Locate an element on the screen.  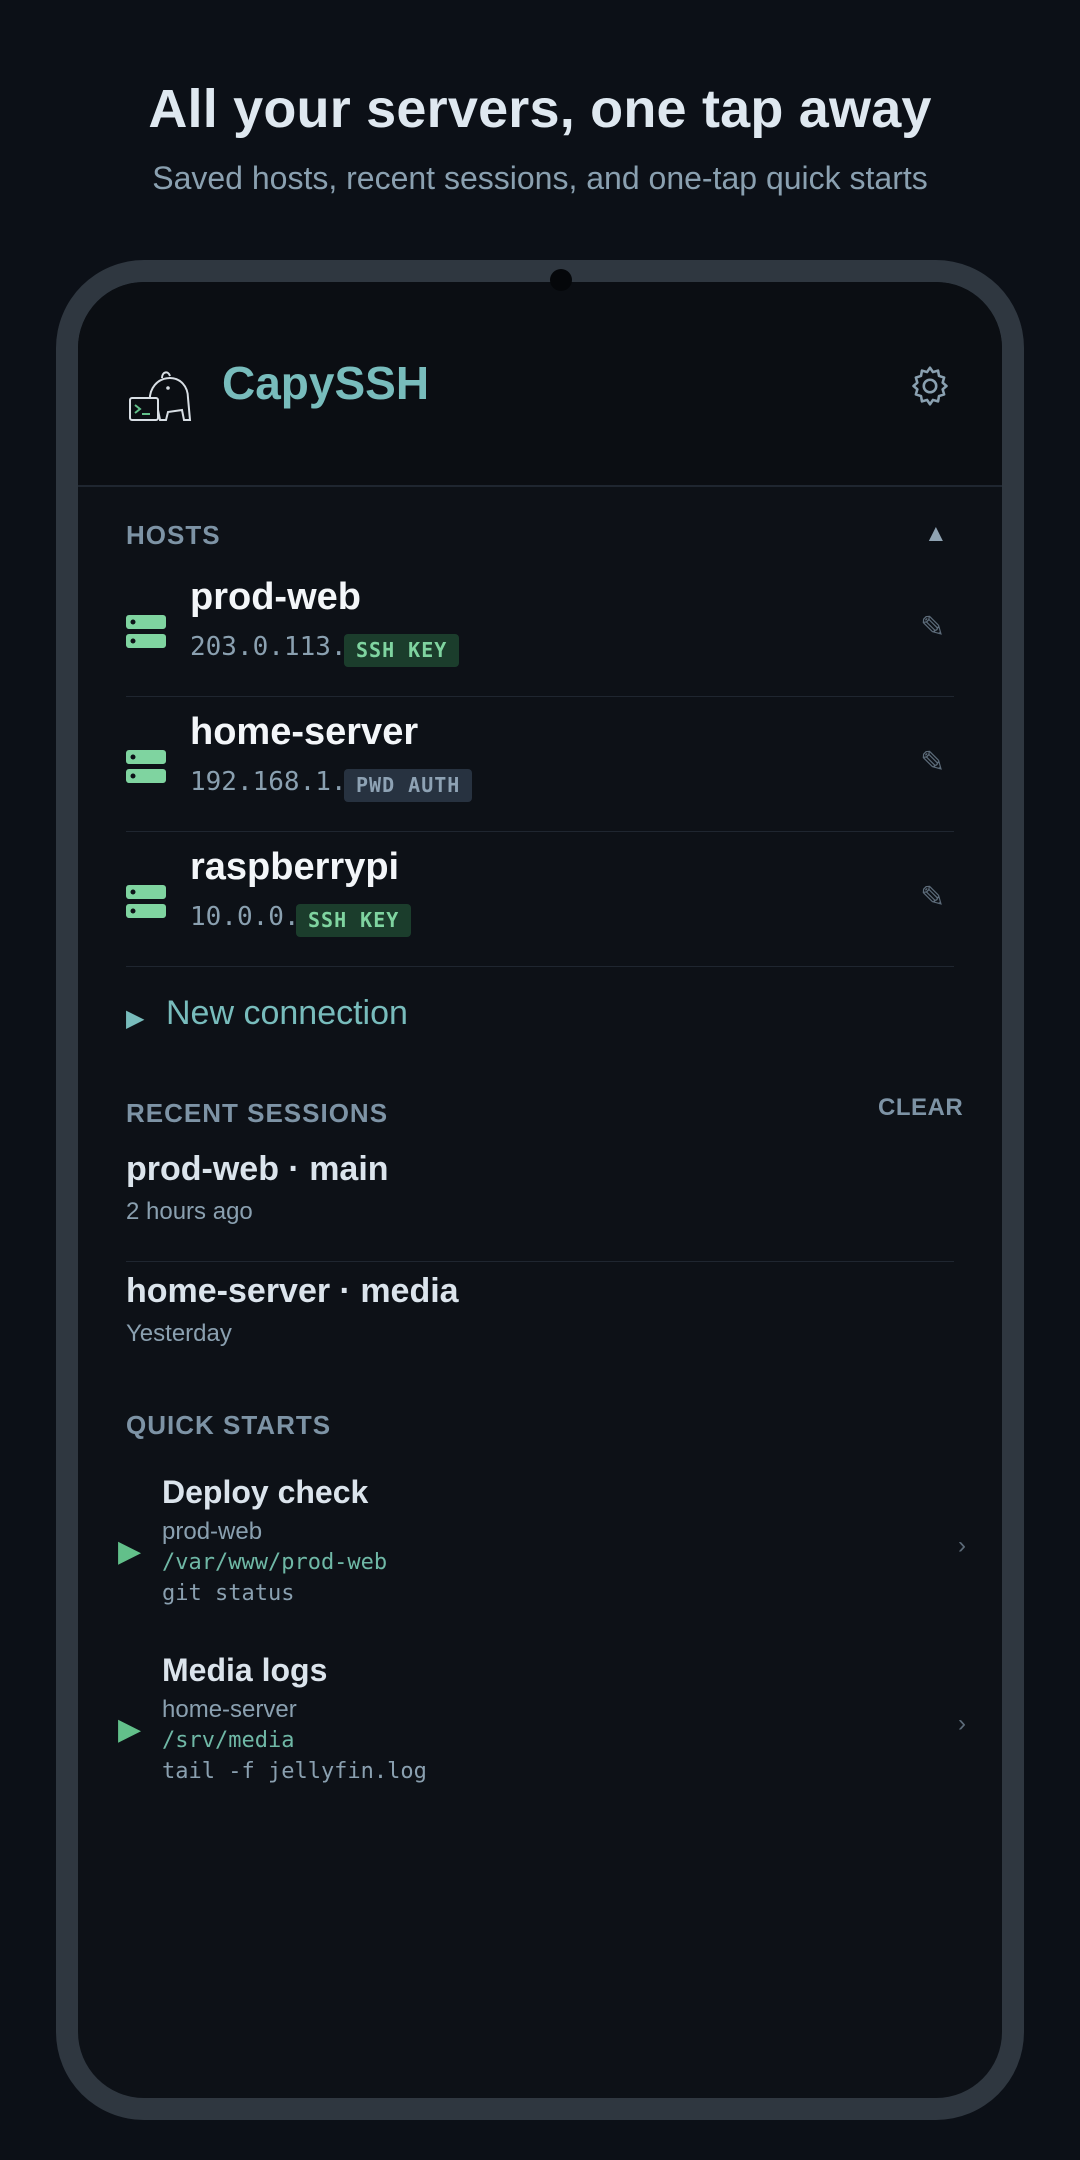
quick-starts-label: QUICK STARTS is located at coordinates (229, 1425).